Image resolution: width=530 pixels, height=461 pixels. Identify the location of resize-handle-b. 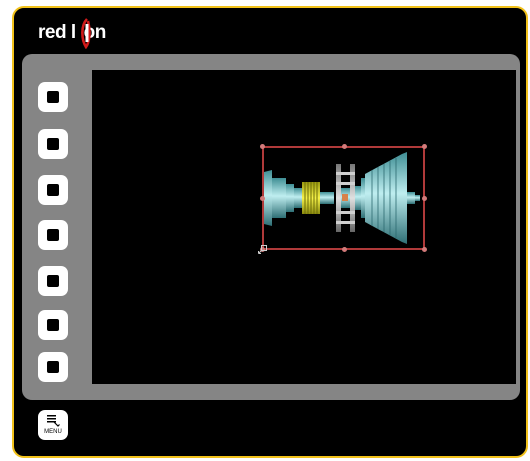
(344, 249).